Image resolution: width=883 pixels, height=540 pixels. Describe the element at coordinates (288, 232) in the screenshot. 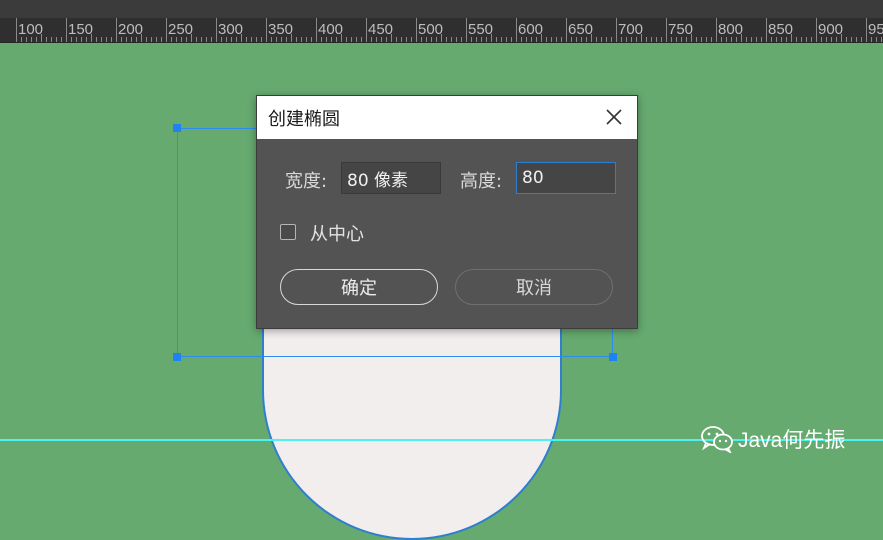

I see `from-center-checkbox` at that location.